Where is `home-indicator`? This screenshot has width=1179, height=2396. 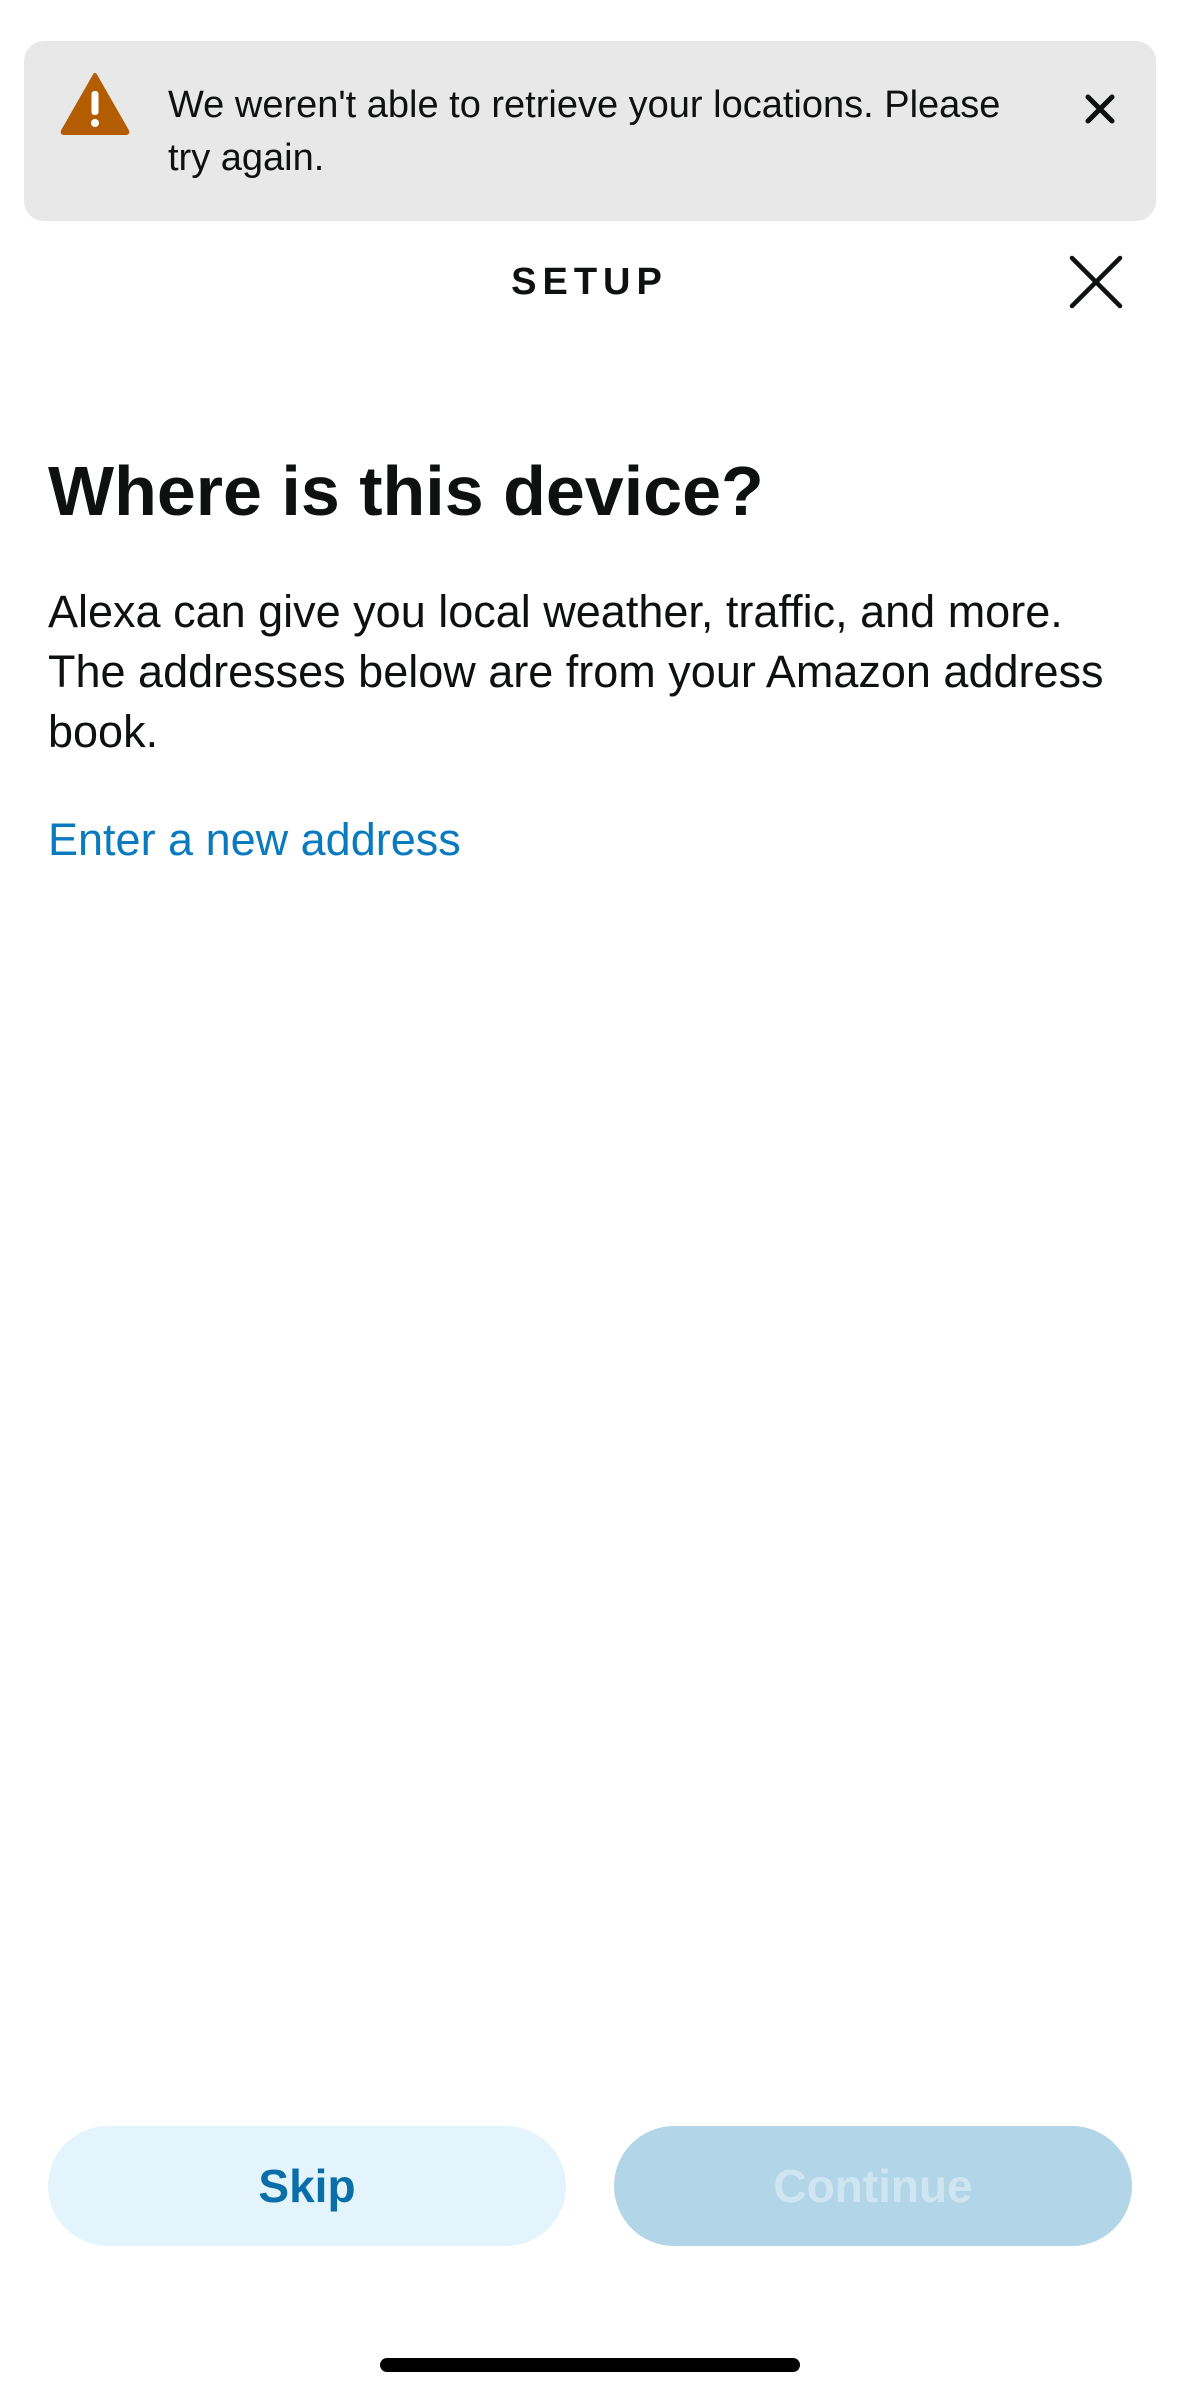 home-indicator is located at coordinates (590, 2365).